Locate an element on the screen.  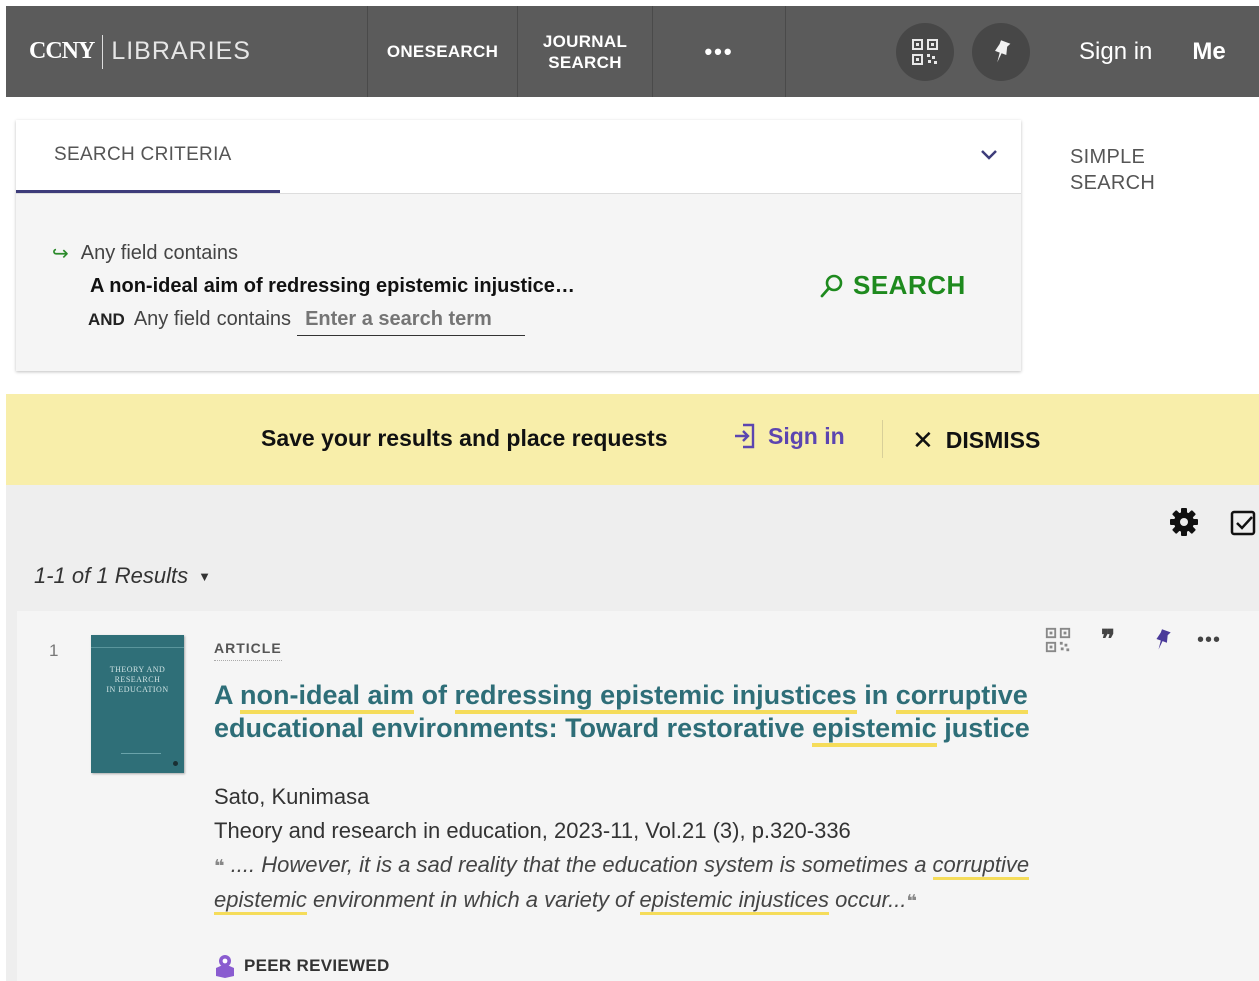
criteria-row-2: AND Any field contains is located at coordinates (307, 322).